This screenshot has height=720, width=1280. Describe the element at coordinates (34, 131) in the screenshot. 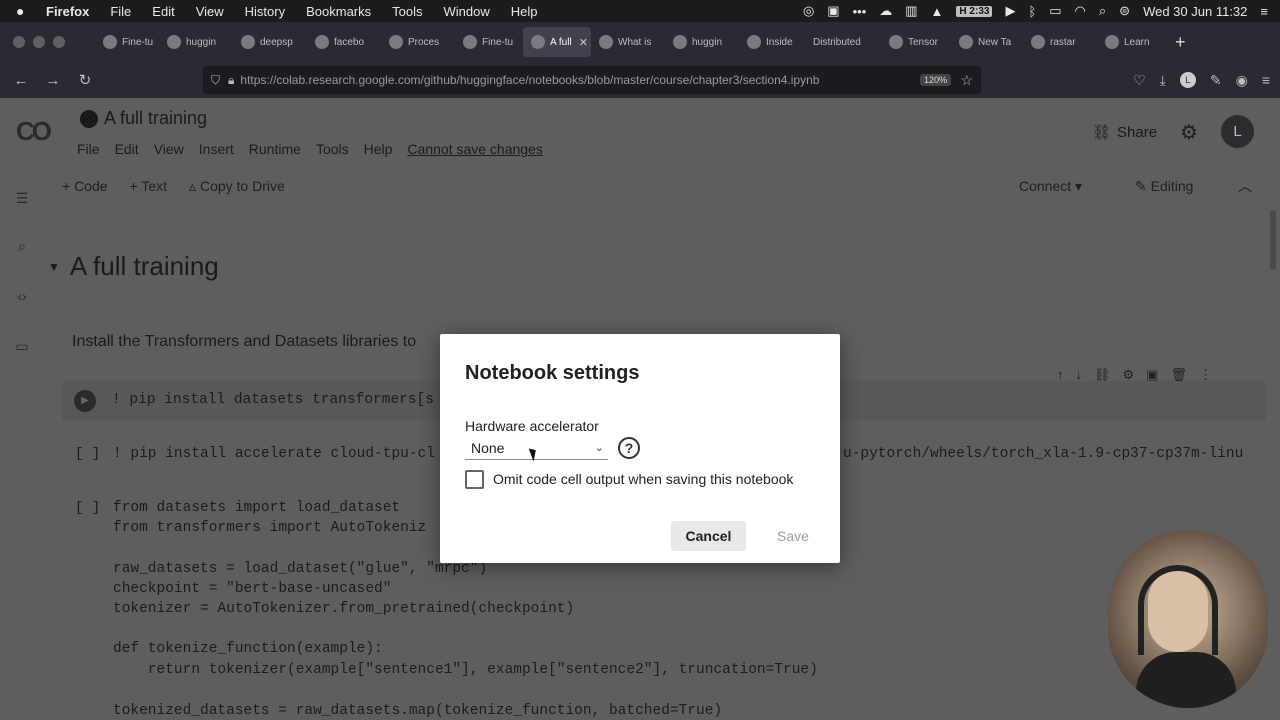

I see `colab-logo: CO` at that location.